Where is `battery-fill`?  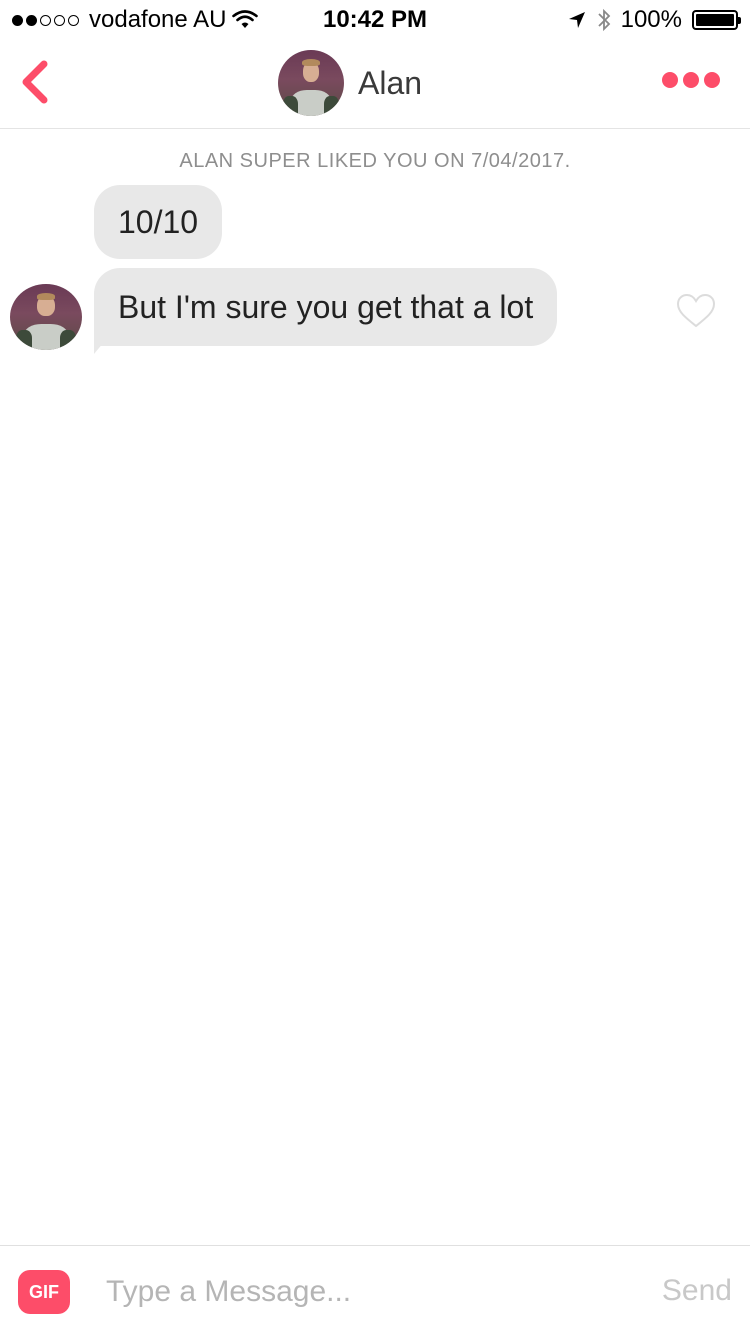 battery-fill is located at coordinates (715, 20).